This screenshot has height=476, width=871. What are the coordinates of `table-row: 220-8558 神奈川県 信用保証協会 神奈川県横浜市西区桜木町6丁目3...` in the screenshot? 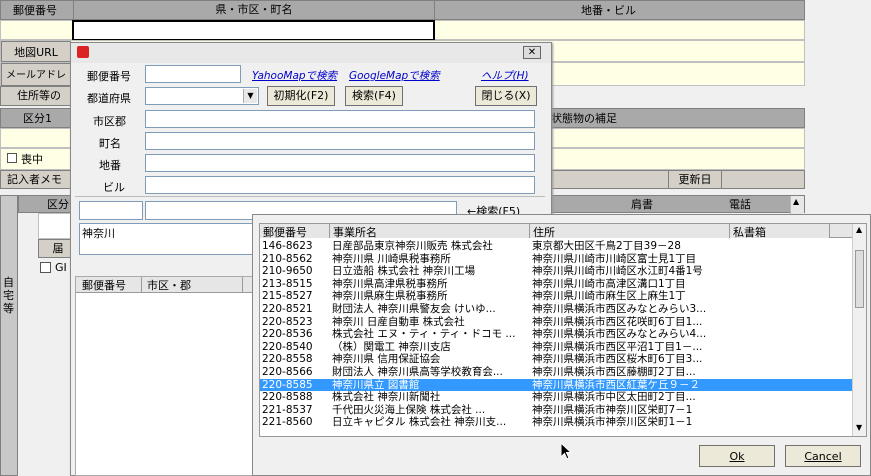 It's located at (556, 359).